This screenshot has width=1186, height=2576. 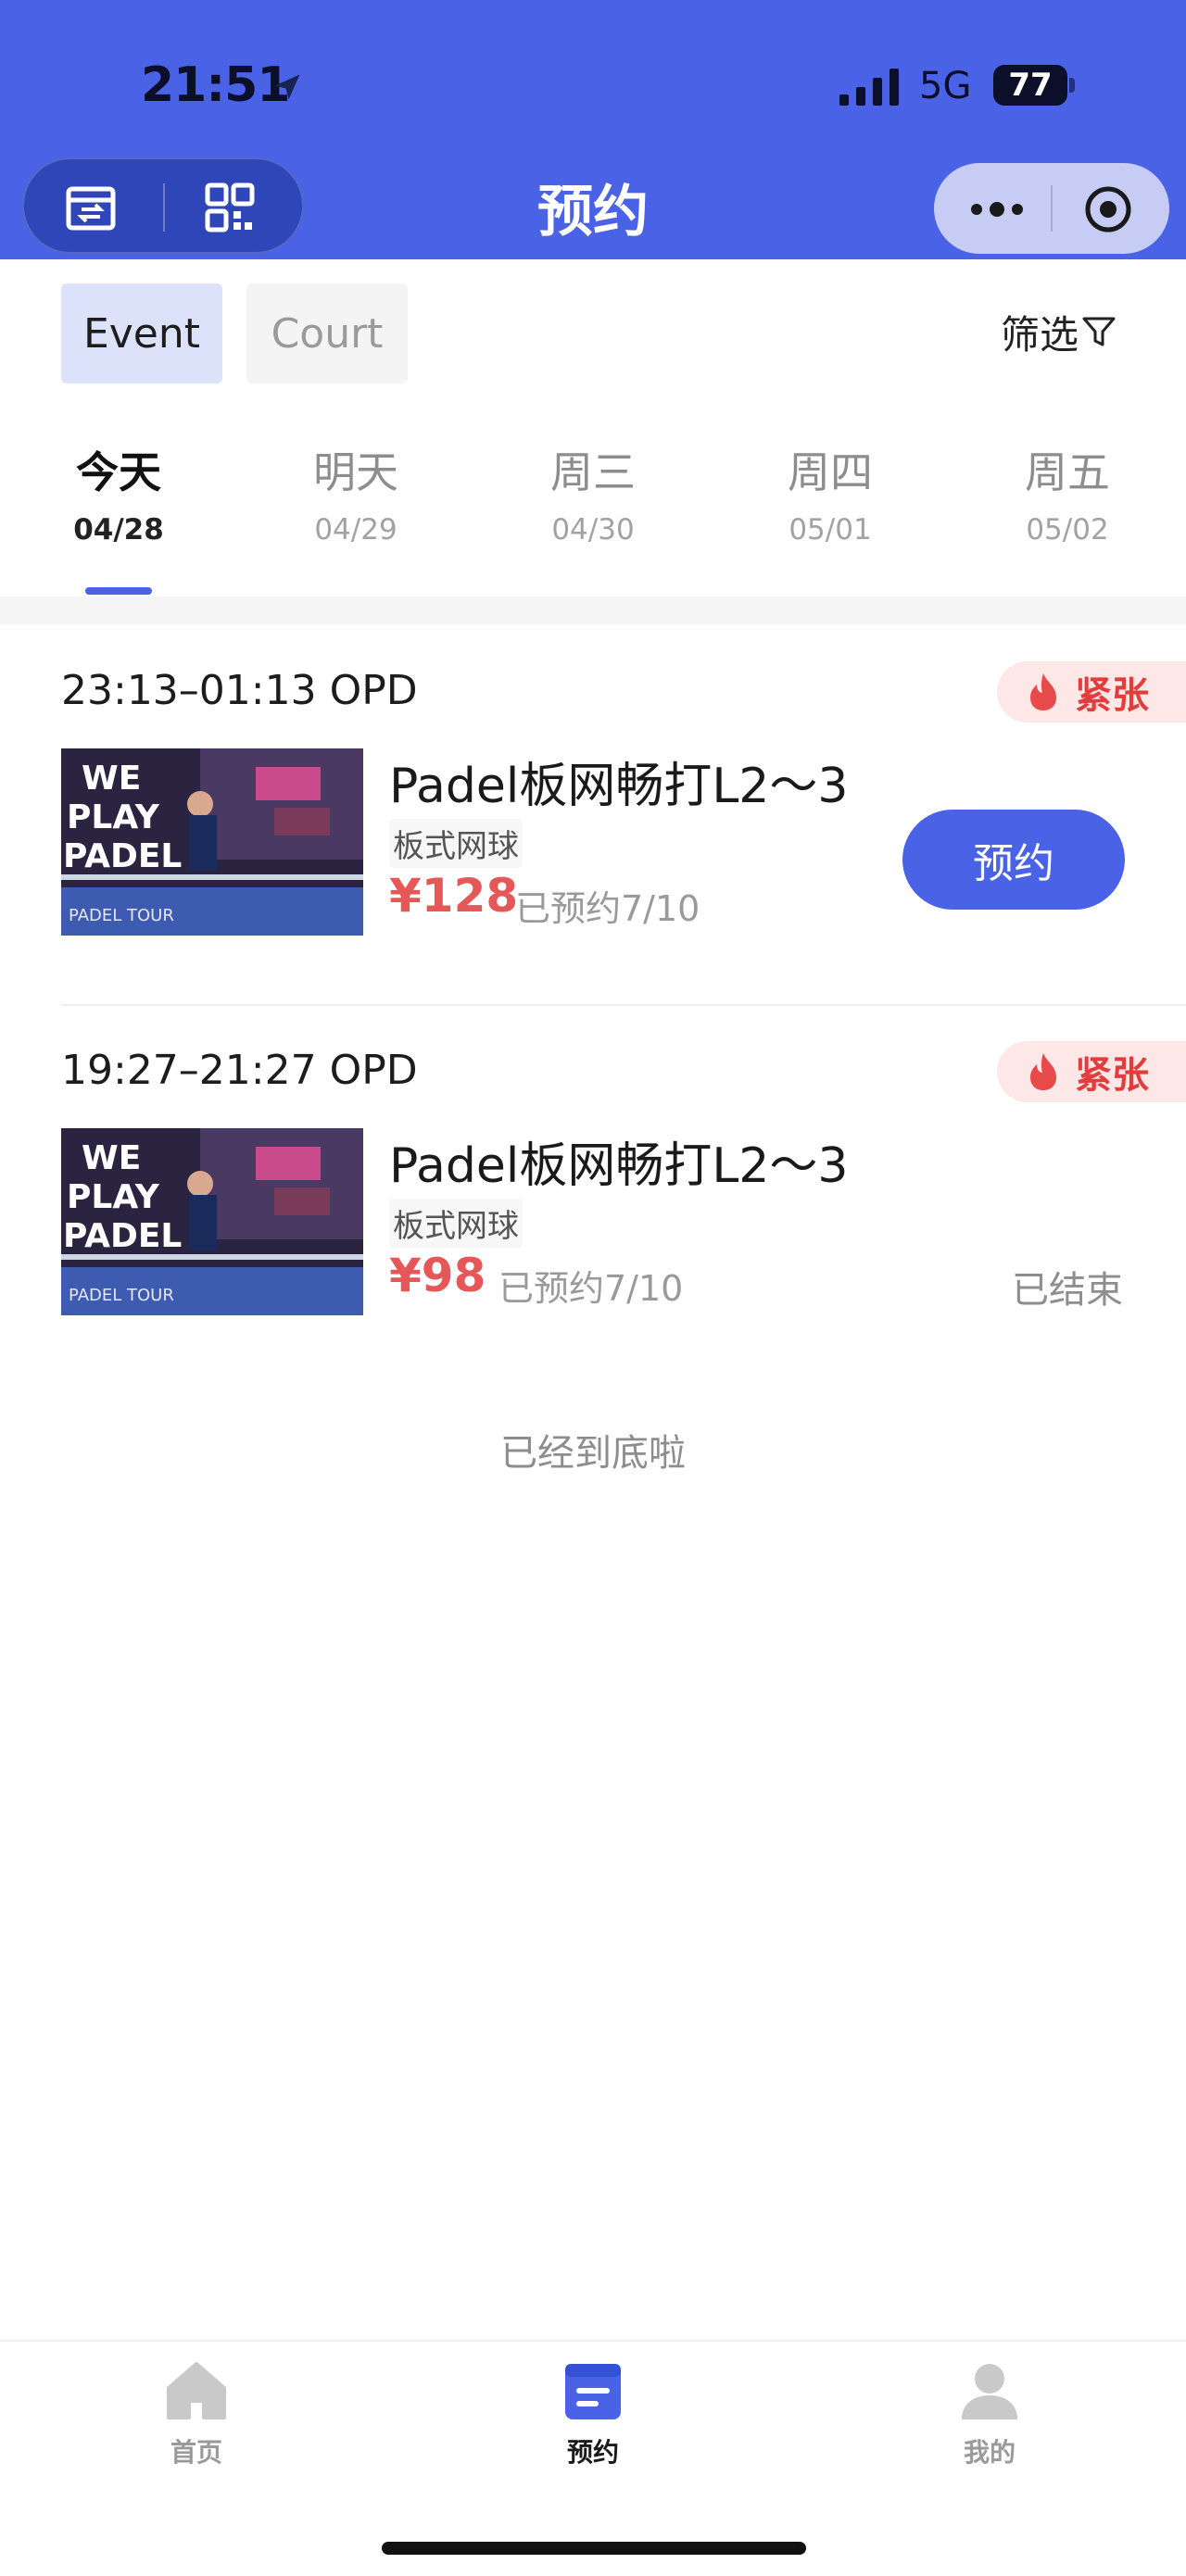 I want to click on date-tab-name: 周四, so click(x=830, y=472).